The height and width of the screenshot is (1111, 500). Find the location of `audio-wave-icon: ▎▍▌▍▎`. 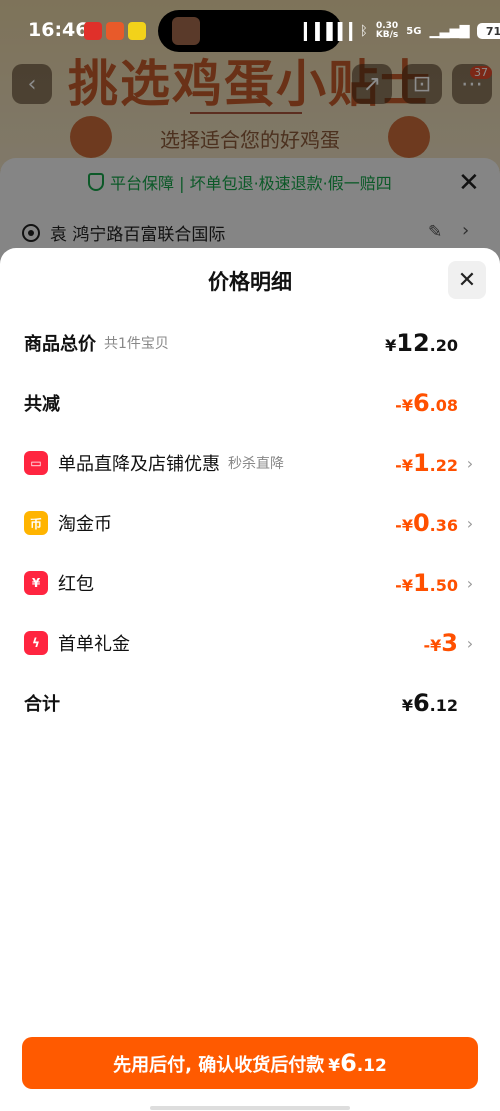

audio-wave-icon: ▎▍▌▍▎ is located at coordinates (333, 31).